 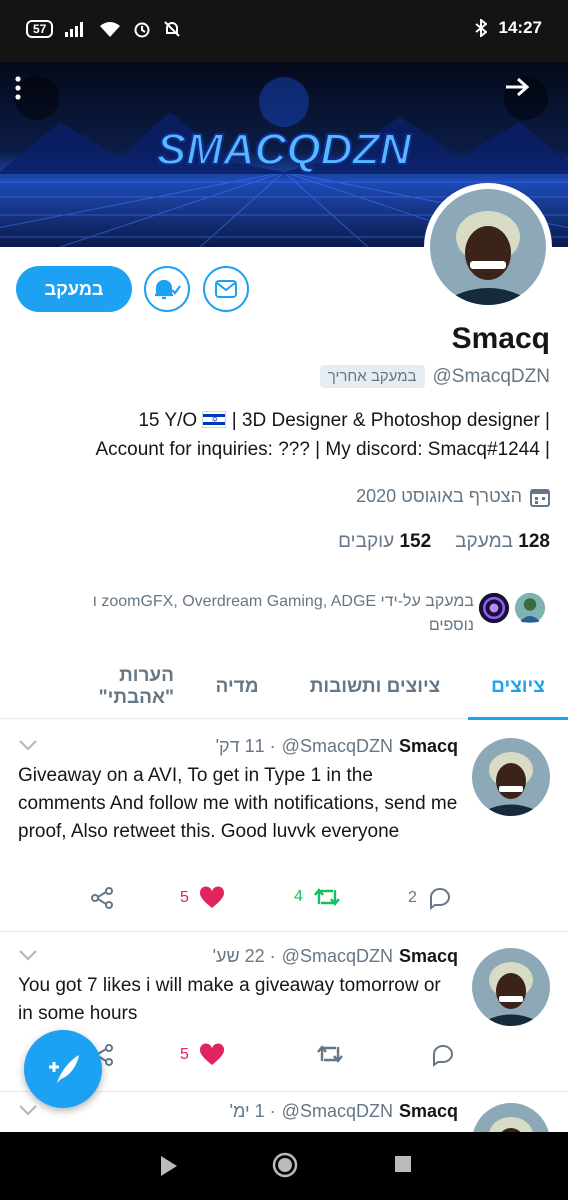 What do you see at coordinates (214, 419) in the screenshot?
I see `israel-flag-icon: ✡` at bounding box center [214, 419].